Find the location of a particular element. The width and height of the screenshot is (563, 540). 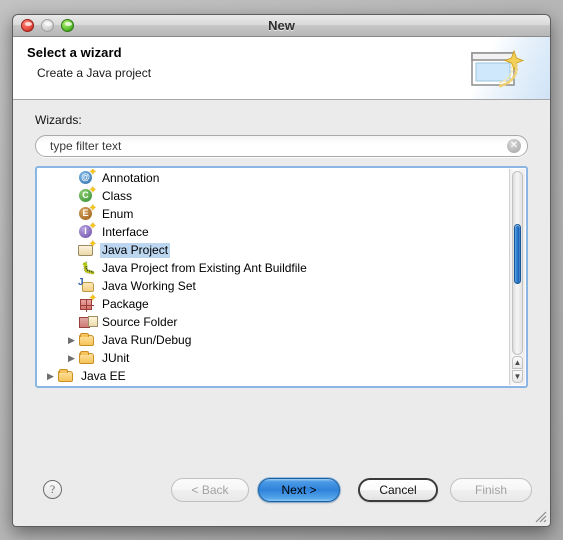

wizard-banner: Select a wizard Create a Java project is located at coordinates (281, 68).